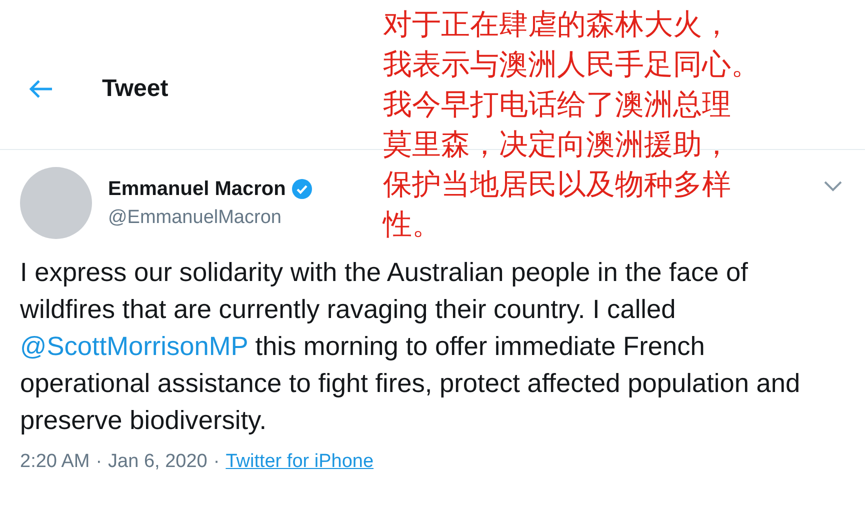 Image resolution: width=865 pixels, height=526 pixels. Describe the element at coordinates (833, 186) in the screenshot. I see `chevron-down-icon` at that location.